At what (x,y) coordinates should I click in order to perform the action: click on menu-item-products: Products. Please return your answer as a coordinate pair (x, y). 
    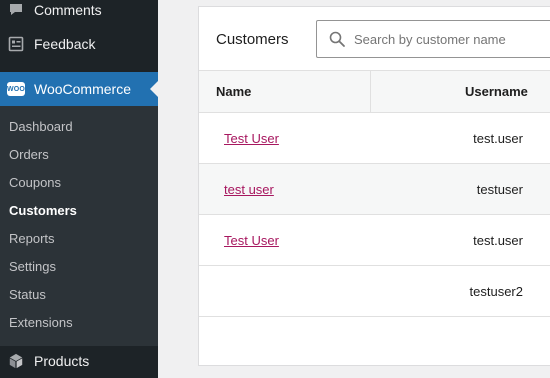
    Looking at the image, I should click on (79, 361).